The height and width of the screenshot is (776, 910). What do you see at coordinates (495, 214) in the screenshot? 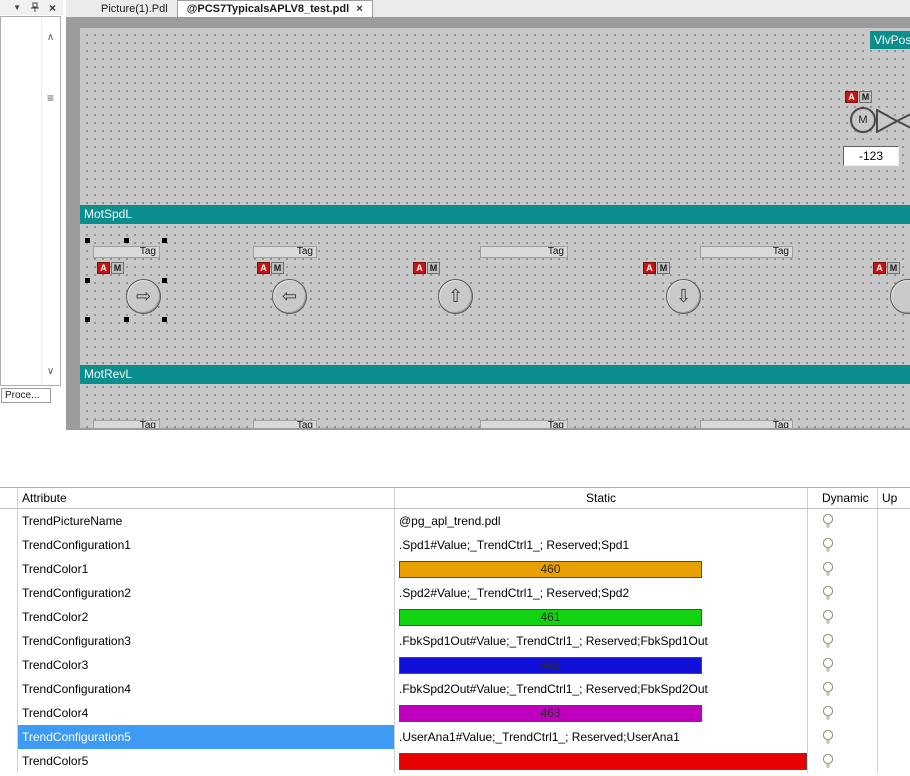
I see `motspdl-group-display: MotSpdL` at bounding box center [495, 214].